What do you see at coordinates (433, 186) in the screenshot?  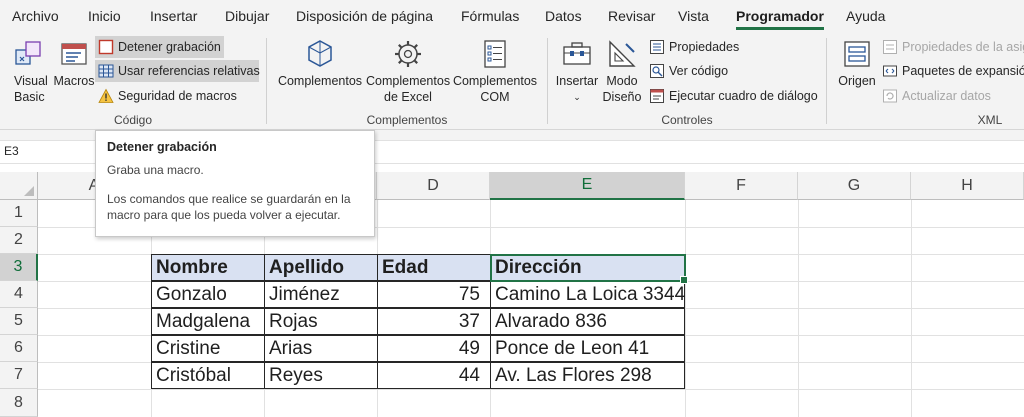 I see `column-header-d: D` at bounding box center [433, 186].